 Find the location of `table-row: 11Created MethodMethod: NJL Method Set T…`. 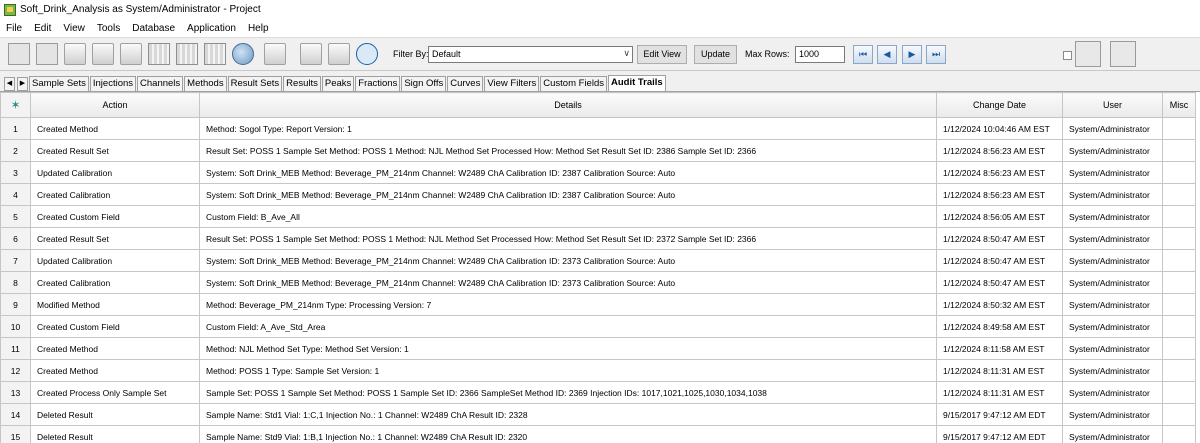

table-row: 11Created MethodMethod: NJL Method Set T… is located at coordinates (598, 349).